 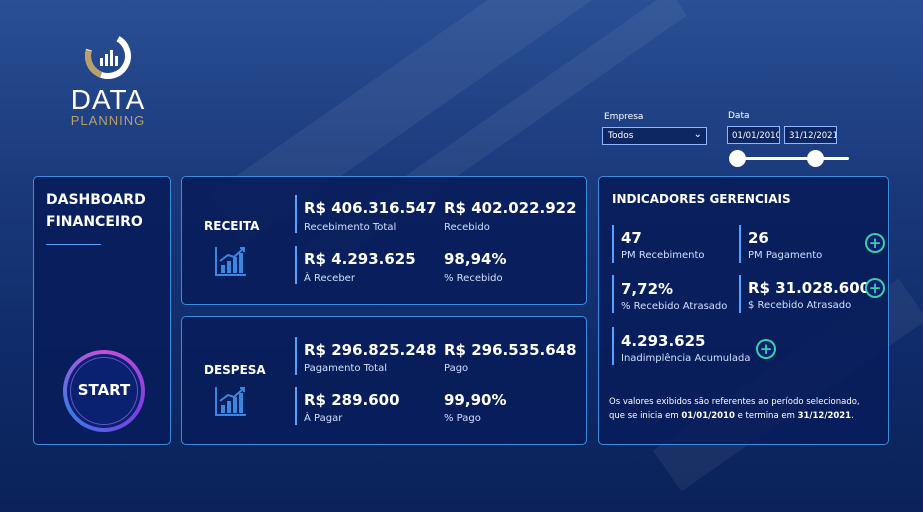 I want to click on pagamento-total-value: R$ 296.825.248, so click(x=370, y=350).